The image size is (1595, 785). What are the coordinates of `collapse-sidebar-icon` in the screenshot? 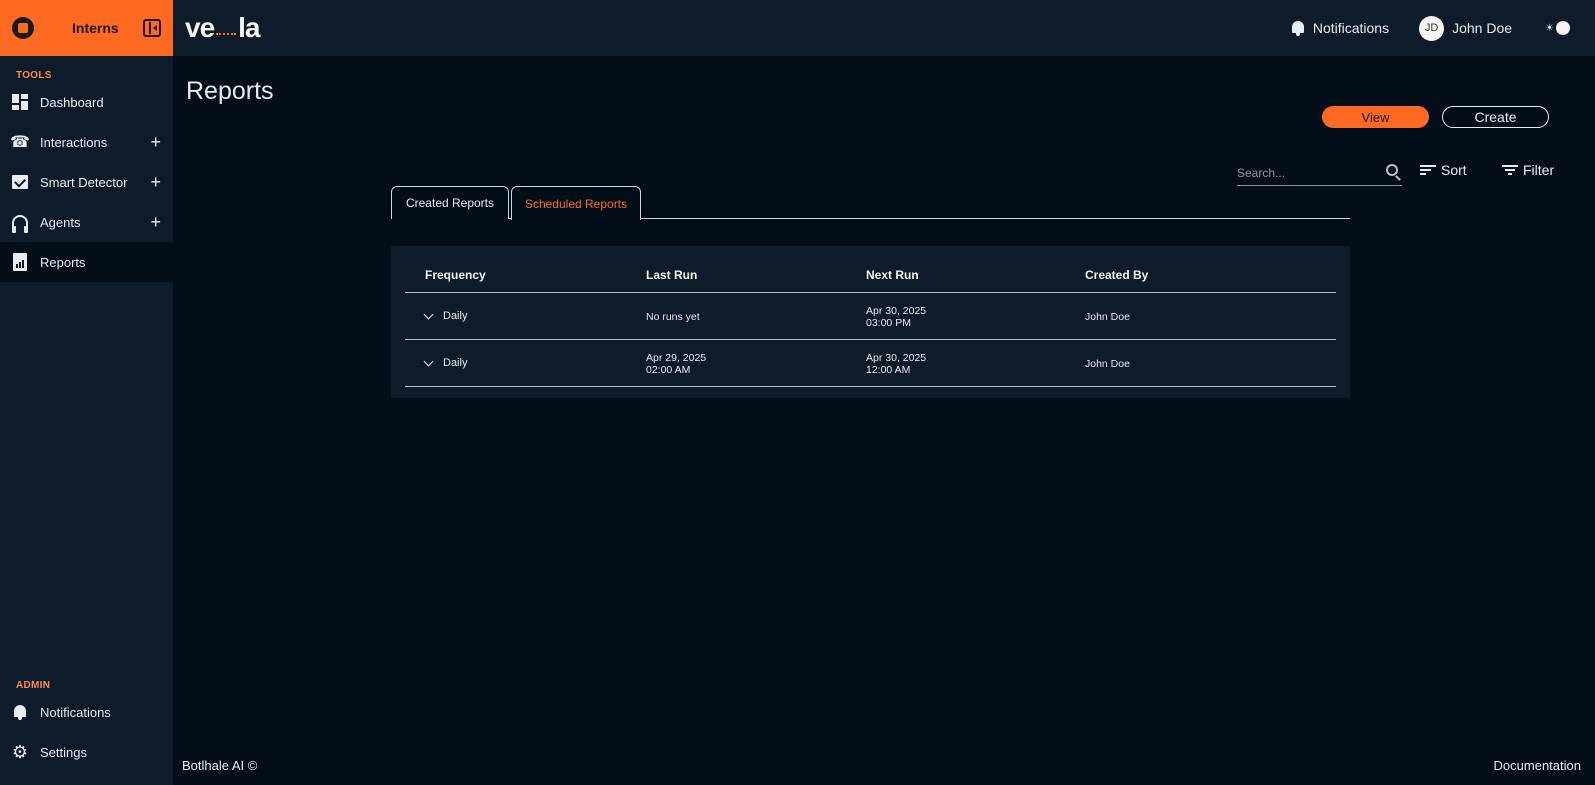 It's located at (152, 28).